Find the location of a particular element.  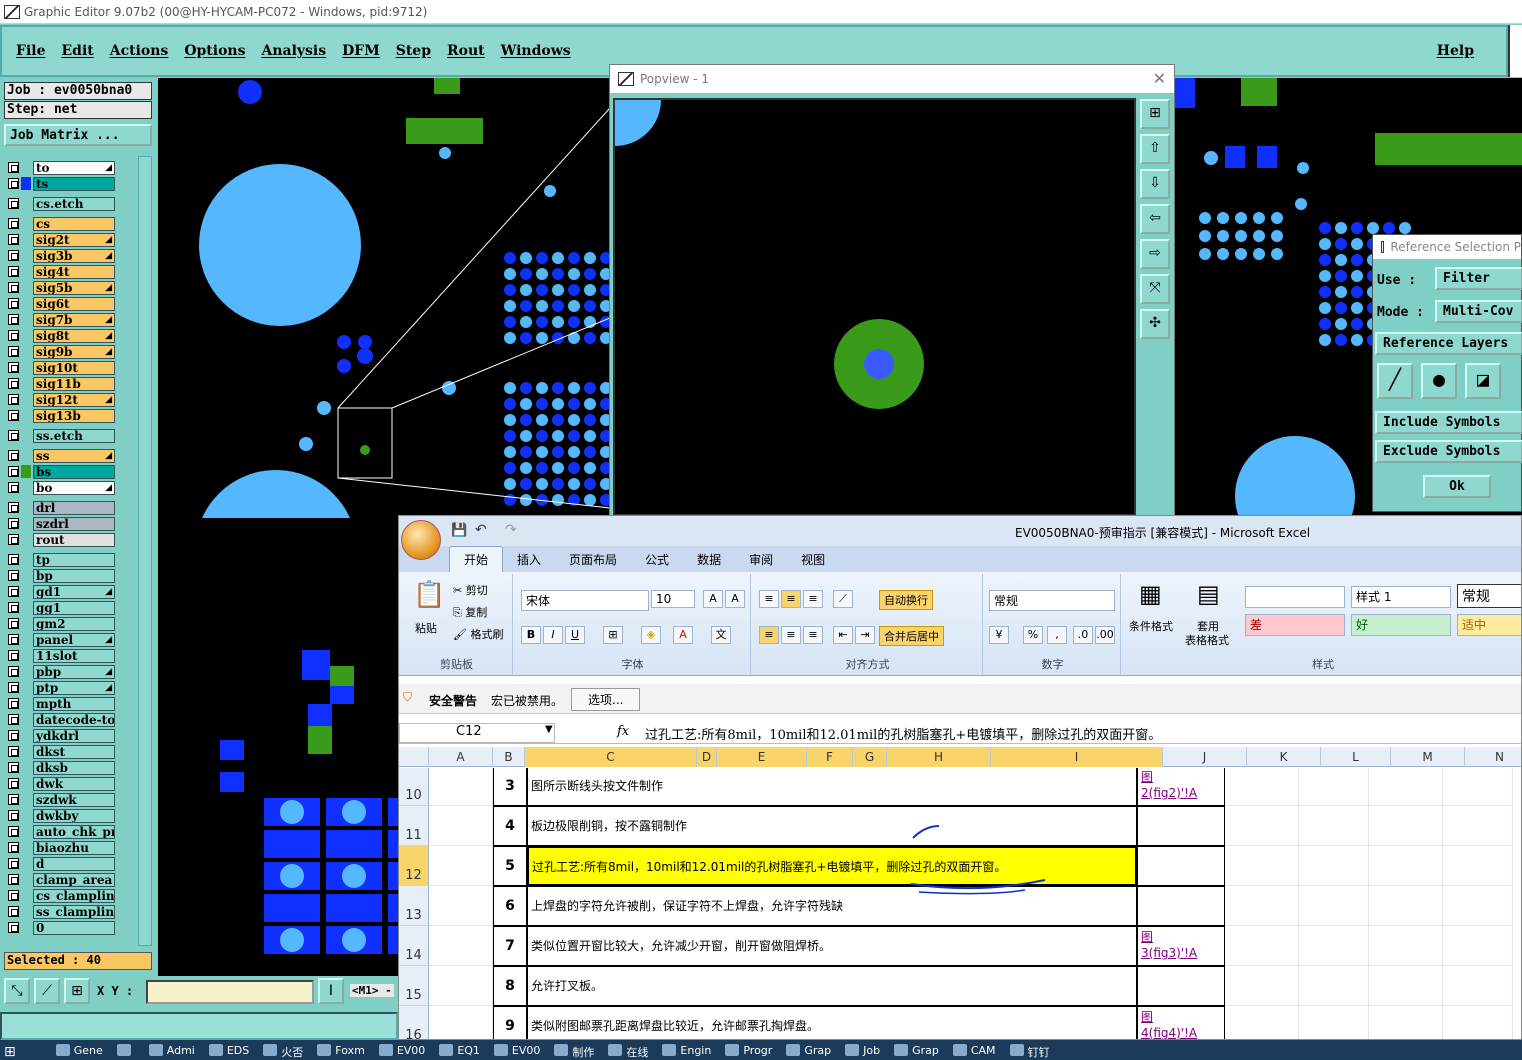

layer-row: ss.etch is located at coordinates (70, 435).